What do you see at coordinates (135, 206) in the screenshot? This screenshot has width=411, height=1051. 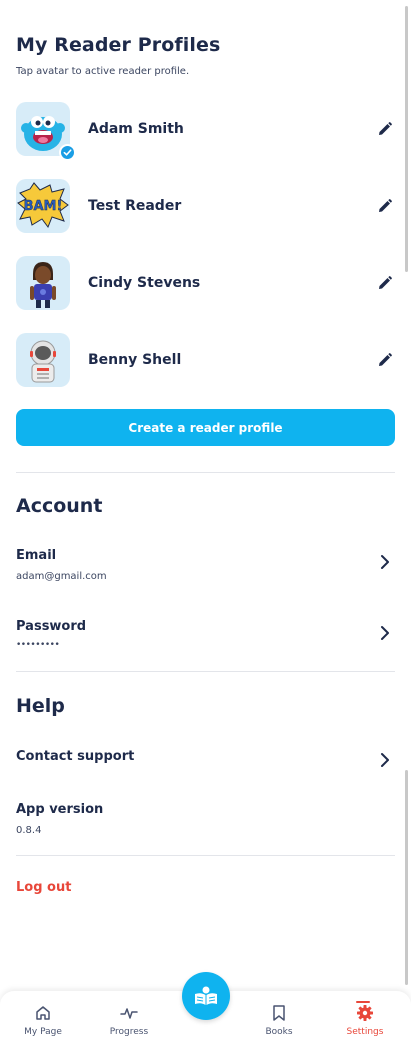 I see `profile-name: Test Reader` at bounding box center [135, 206].